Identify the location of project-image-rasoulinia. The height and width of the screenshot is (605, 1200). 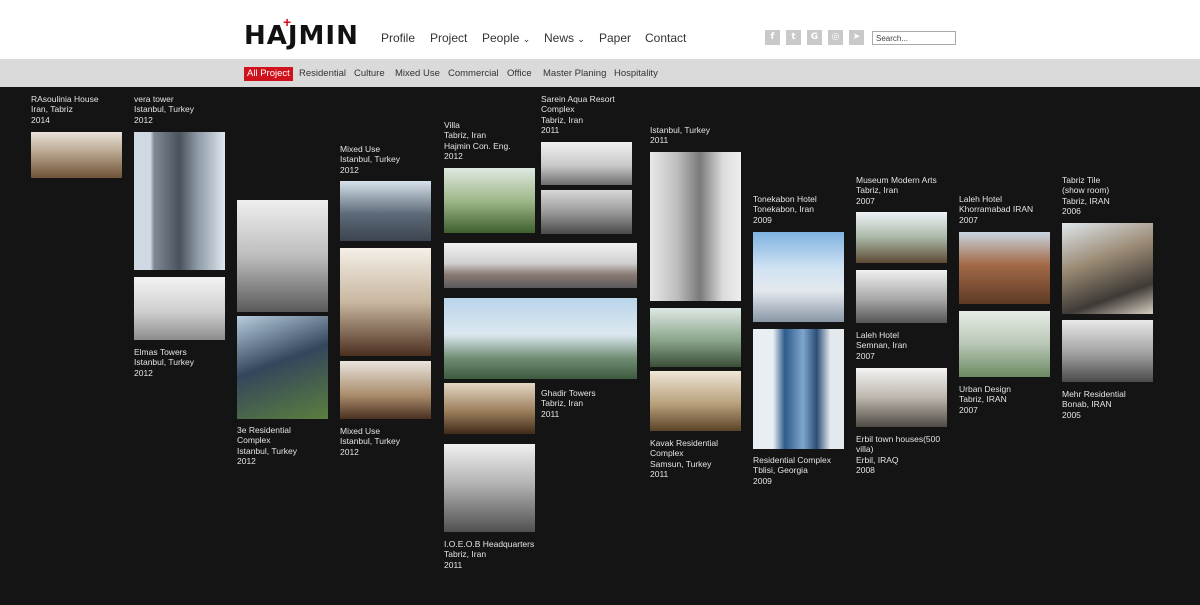
(76, 155).